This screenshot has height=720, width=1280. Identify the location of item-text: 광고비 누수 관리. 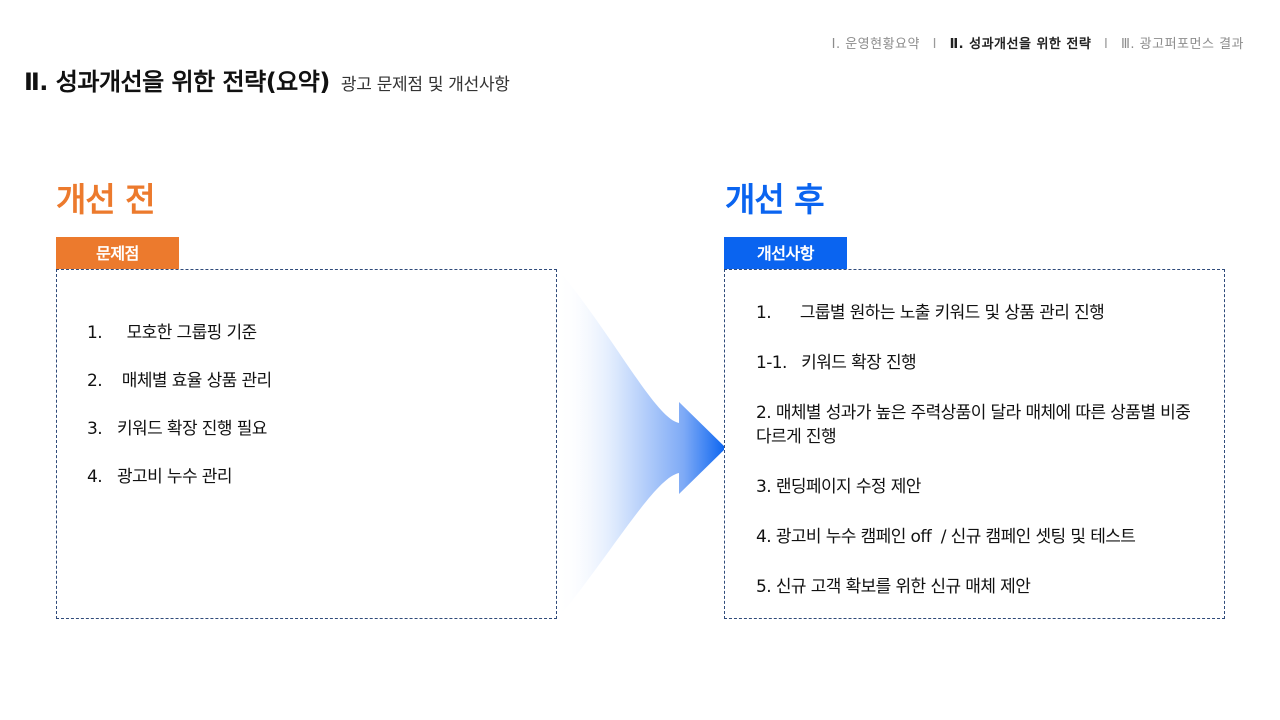
(174, 477).